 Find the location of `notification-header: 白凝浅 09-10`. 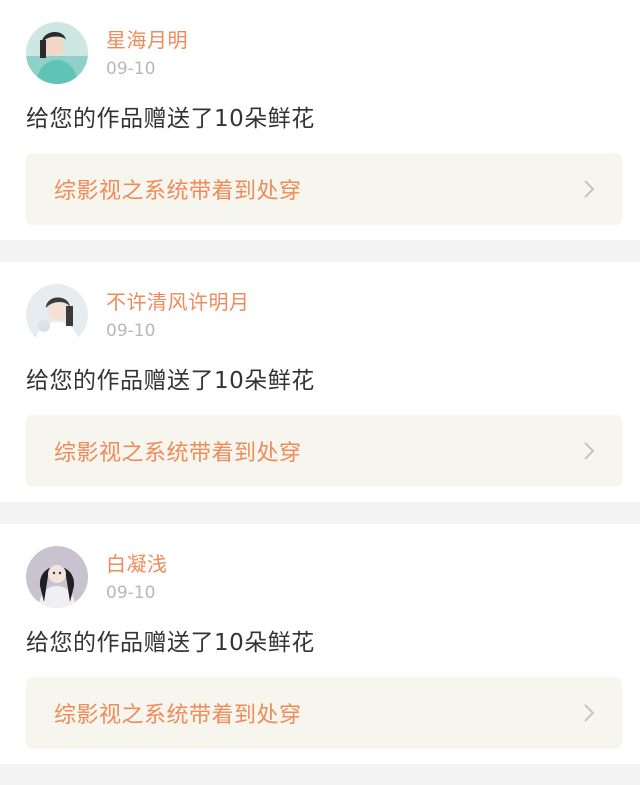

notification-header: 白凝浅 09-10 is located at coordinates (97, 577).